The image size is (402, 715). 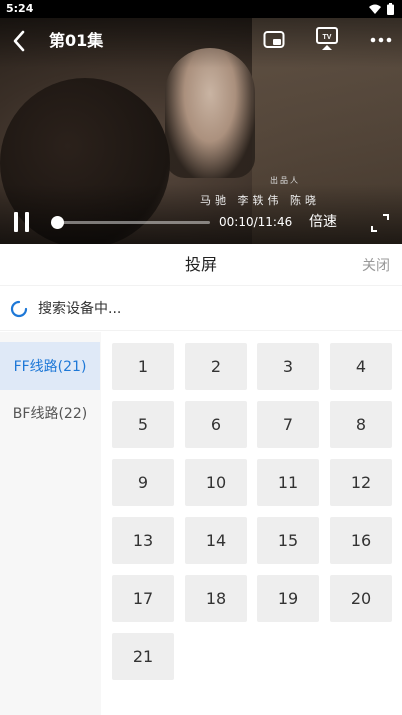 What do you see at coordinates (390, 9) in the screenshot?
I see `battery-icon` at bounding box center [390, 9].